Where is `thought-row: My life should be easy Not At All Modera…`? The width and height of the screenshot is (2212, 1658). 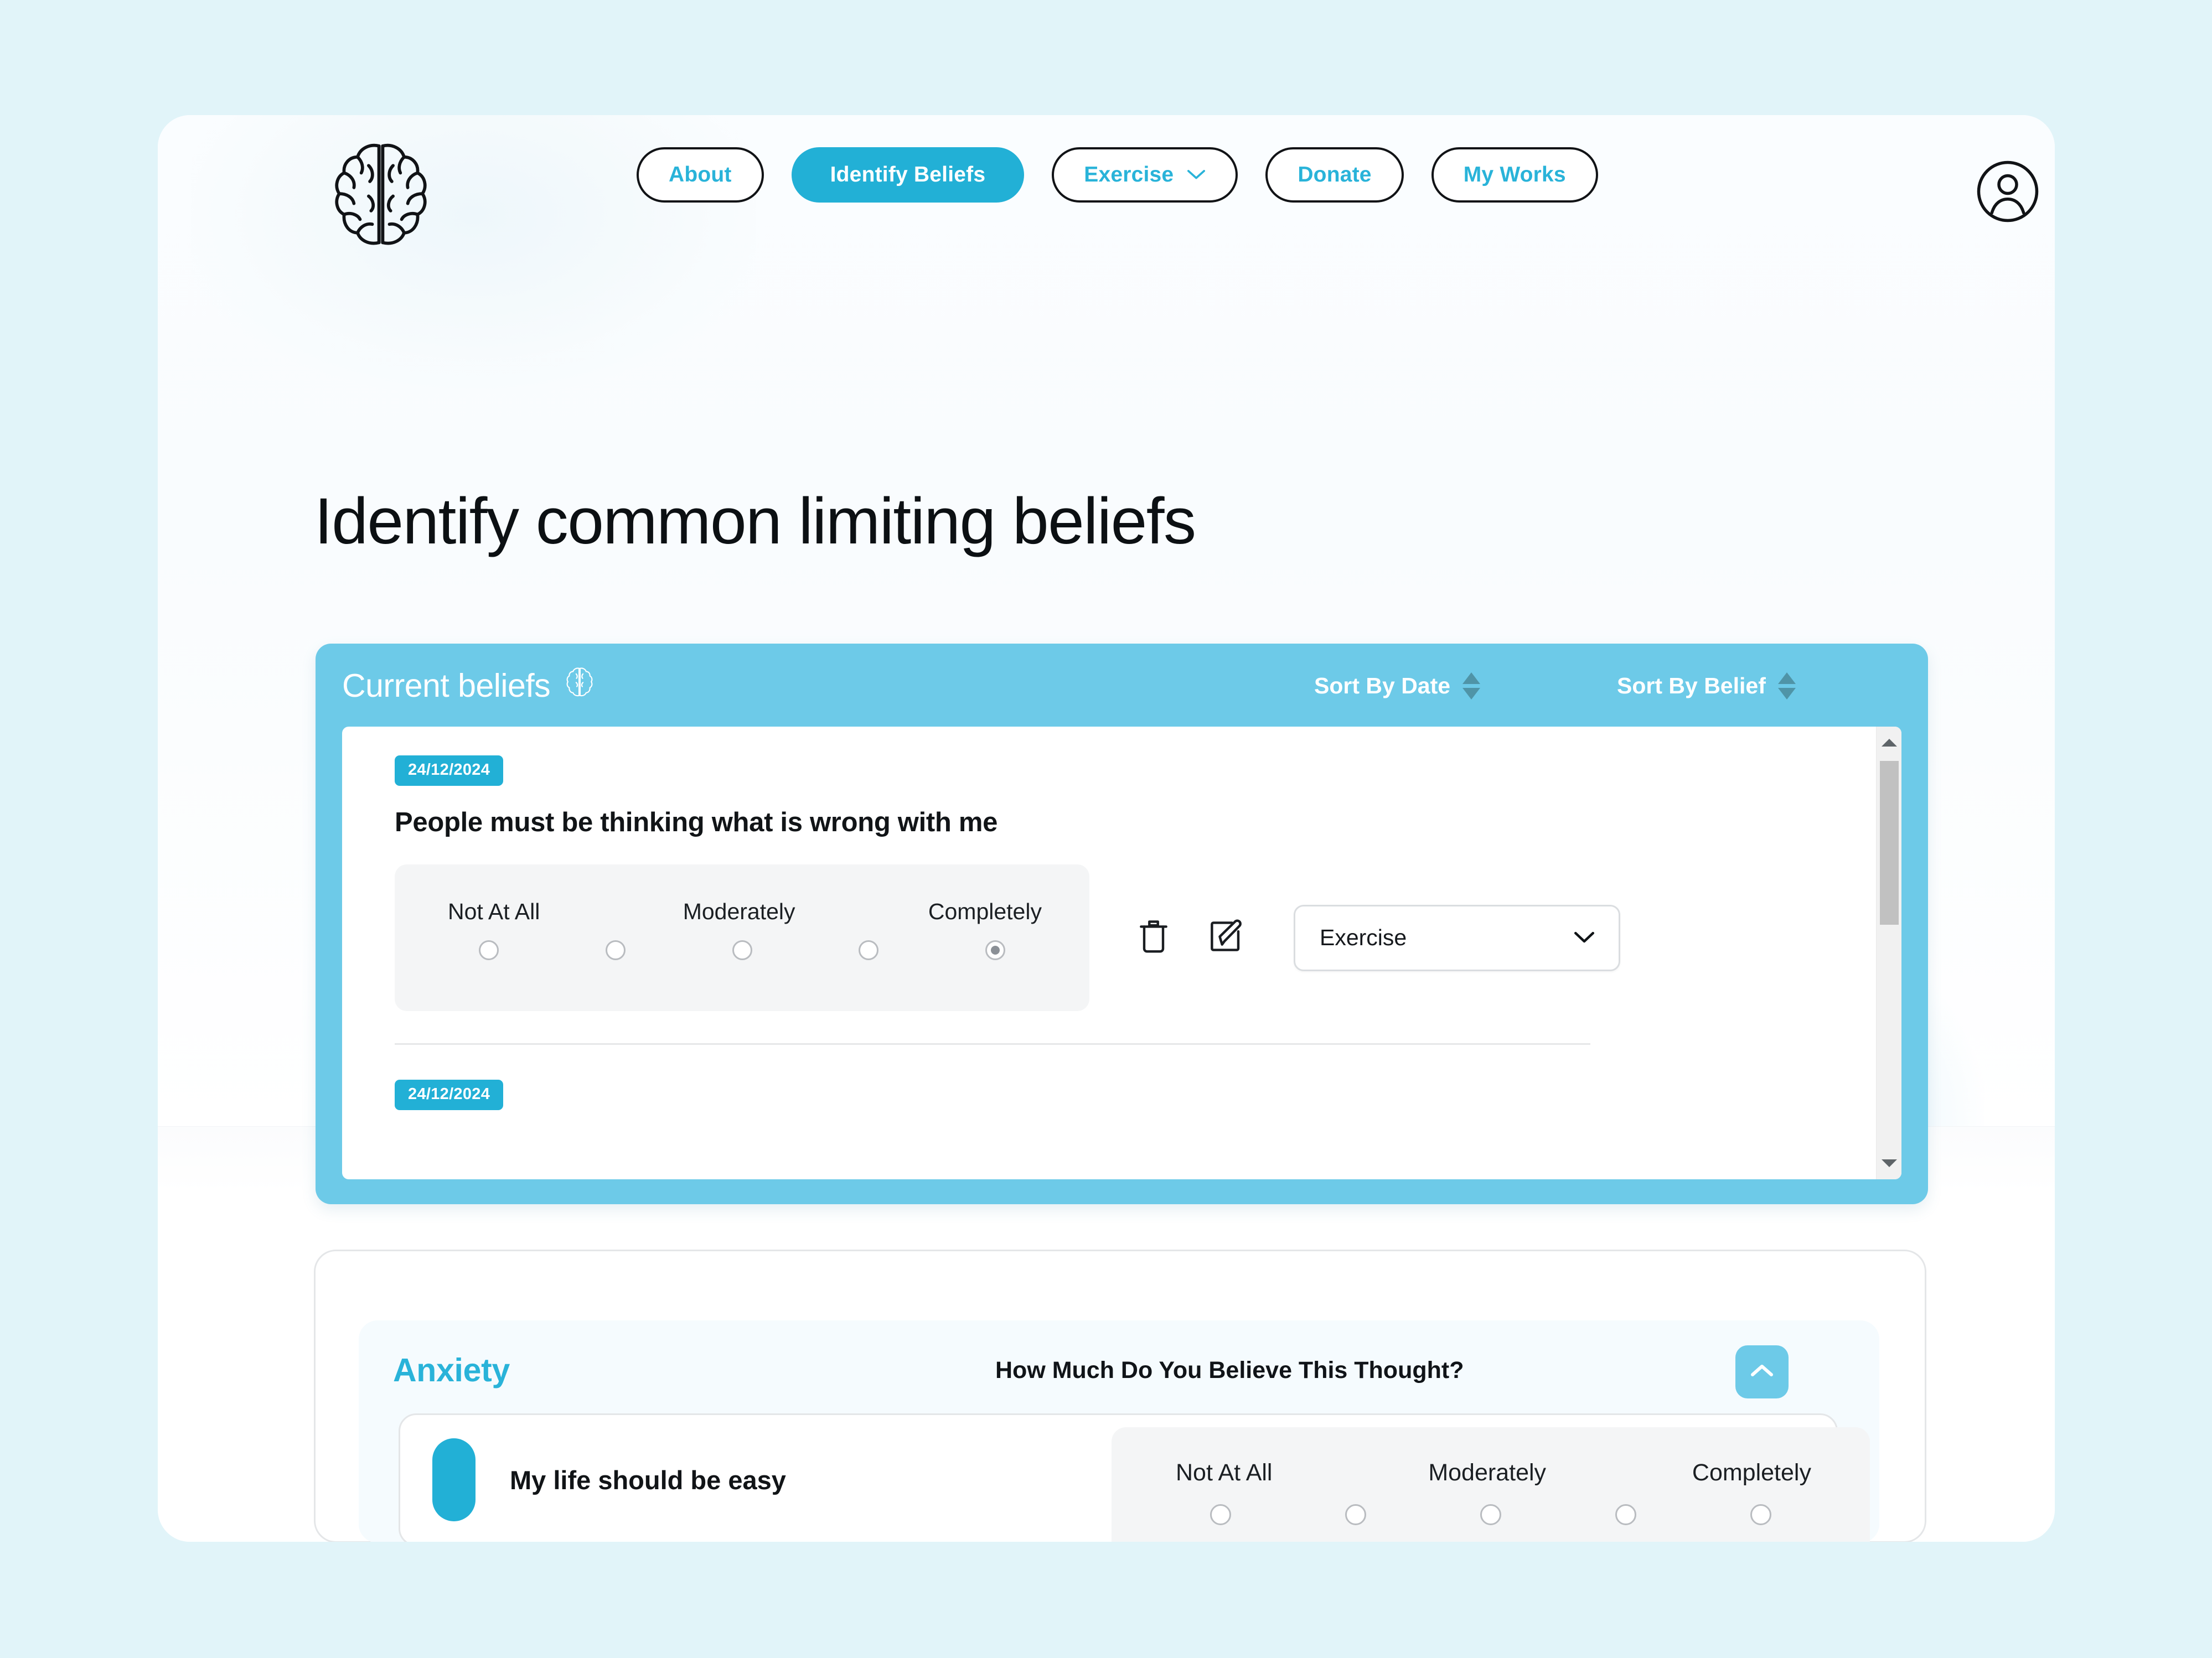 thought-row: My life should be easy Not At All Modera… is located at coordinates (1134, 1477).